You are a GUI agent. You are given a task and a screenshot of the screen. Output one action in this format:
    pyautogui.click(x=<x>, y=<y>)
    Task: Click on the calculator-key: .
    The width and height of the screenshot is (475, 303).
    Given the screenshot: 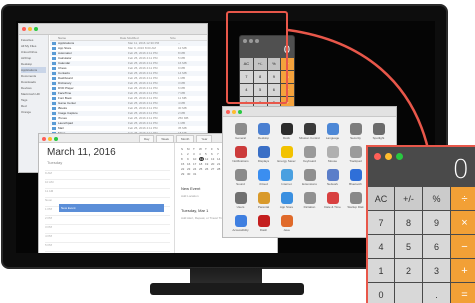 What is the action you would take?
    pyautogui.click(x=436, y=293)
    